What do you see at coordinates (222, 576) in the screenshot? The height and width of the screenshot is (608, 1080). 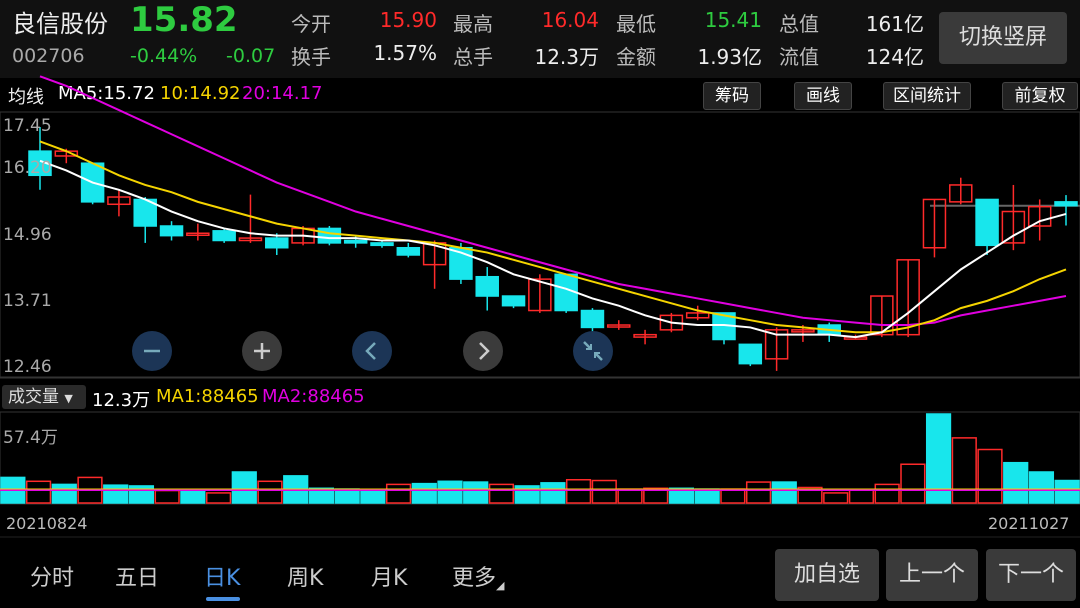 I see `tab-day-k: 日K` at bounding box center [222, 576].